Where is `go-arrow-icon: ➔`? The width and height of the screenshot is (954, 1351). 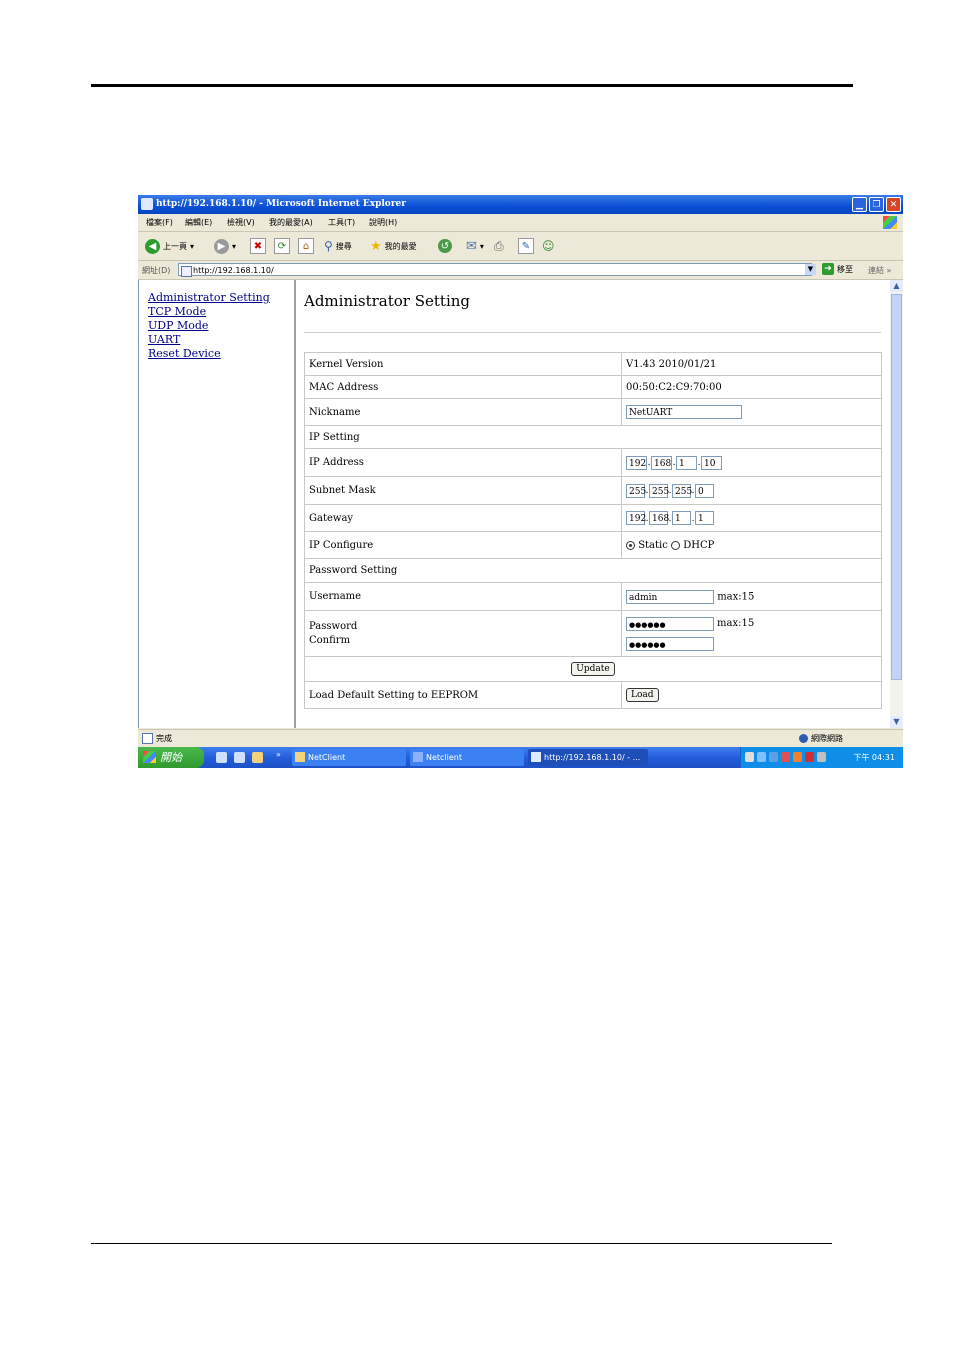 go-arrow-icon: ➔ is located at coordinates (828, 269).